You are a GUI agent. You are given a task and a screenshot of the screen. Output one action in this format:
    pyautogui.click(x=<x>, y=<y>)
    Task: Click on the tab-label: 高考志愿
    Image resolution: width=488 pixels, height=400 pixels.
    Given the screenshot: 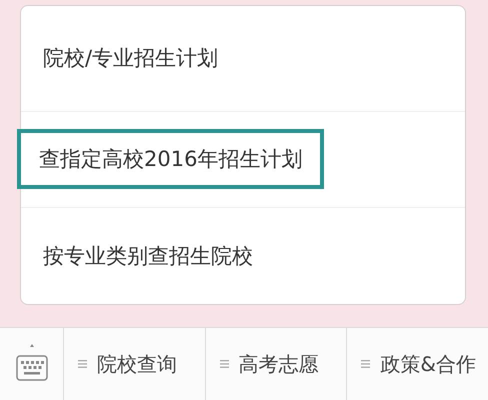 What is the action you would take?
    pyautogui.click(x=278, y=364)
    